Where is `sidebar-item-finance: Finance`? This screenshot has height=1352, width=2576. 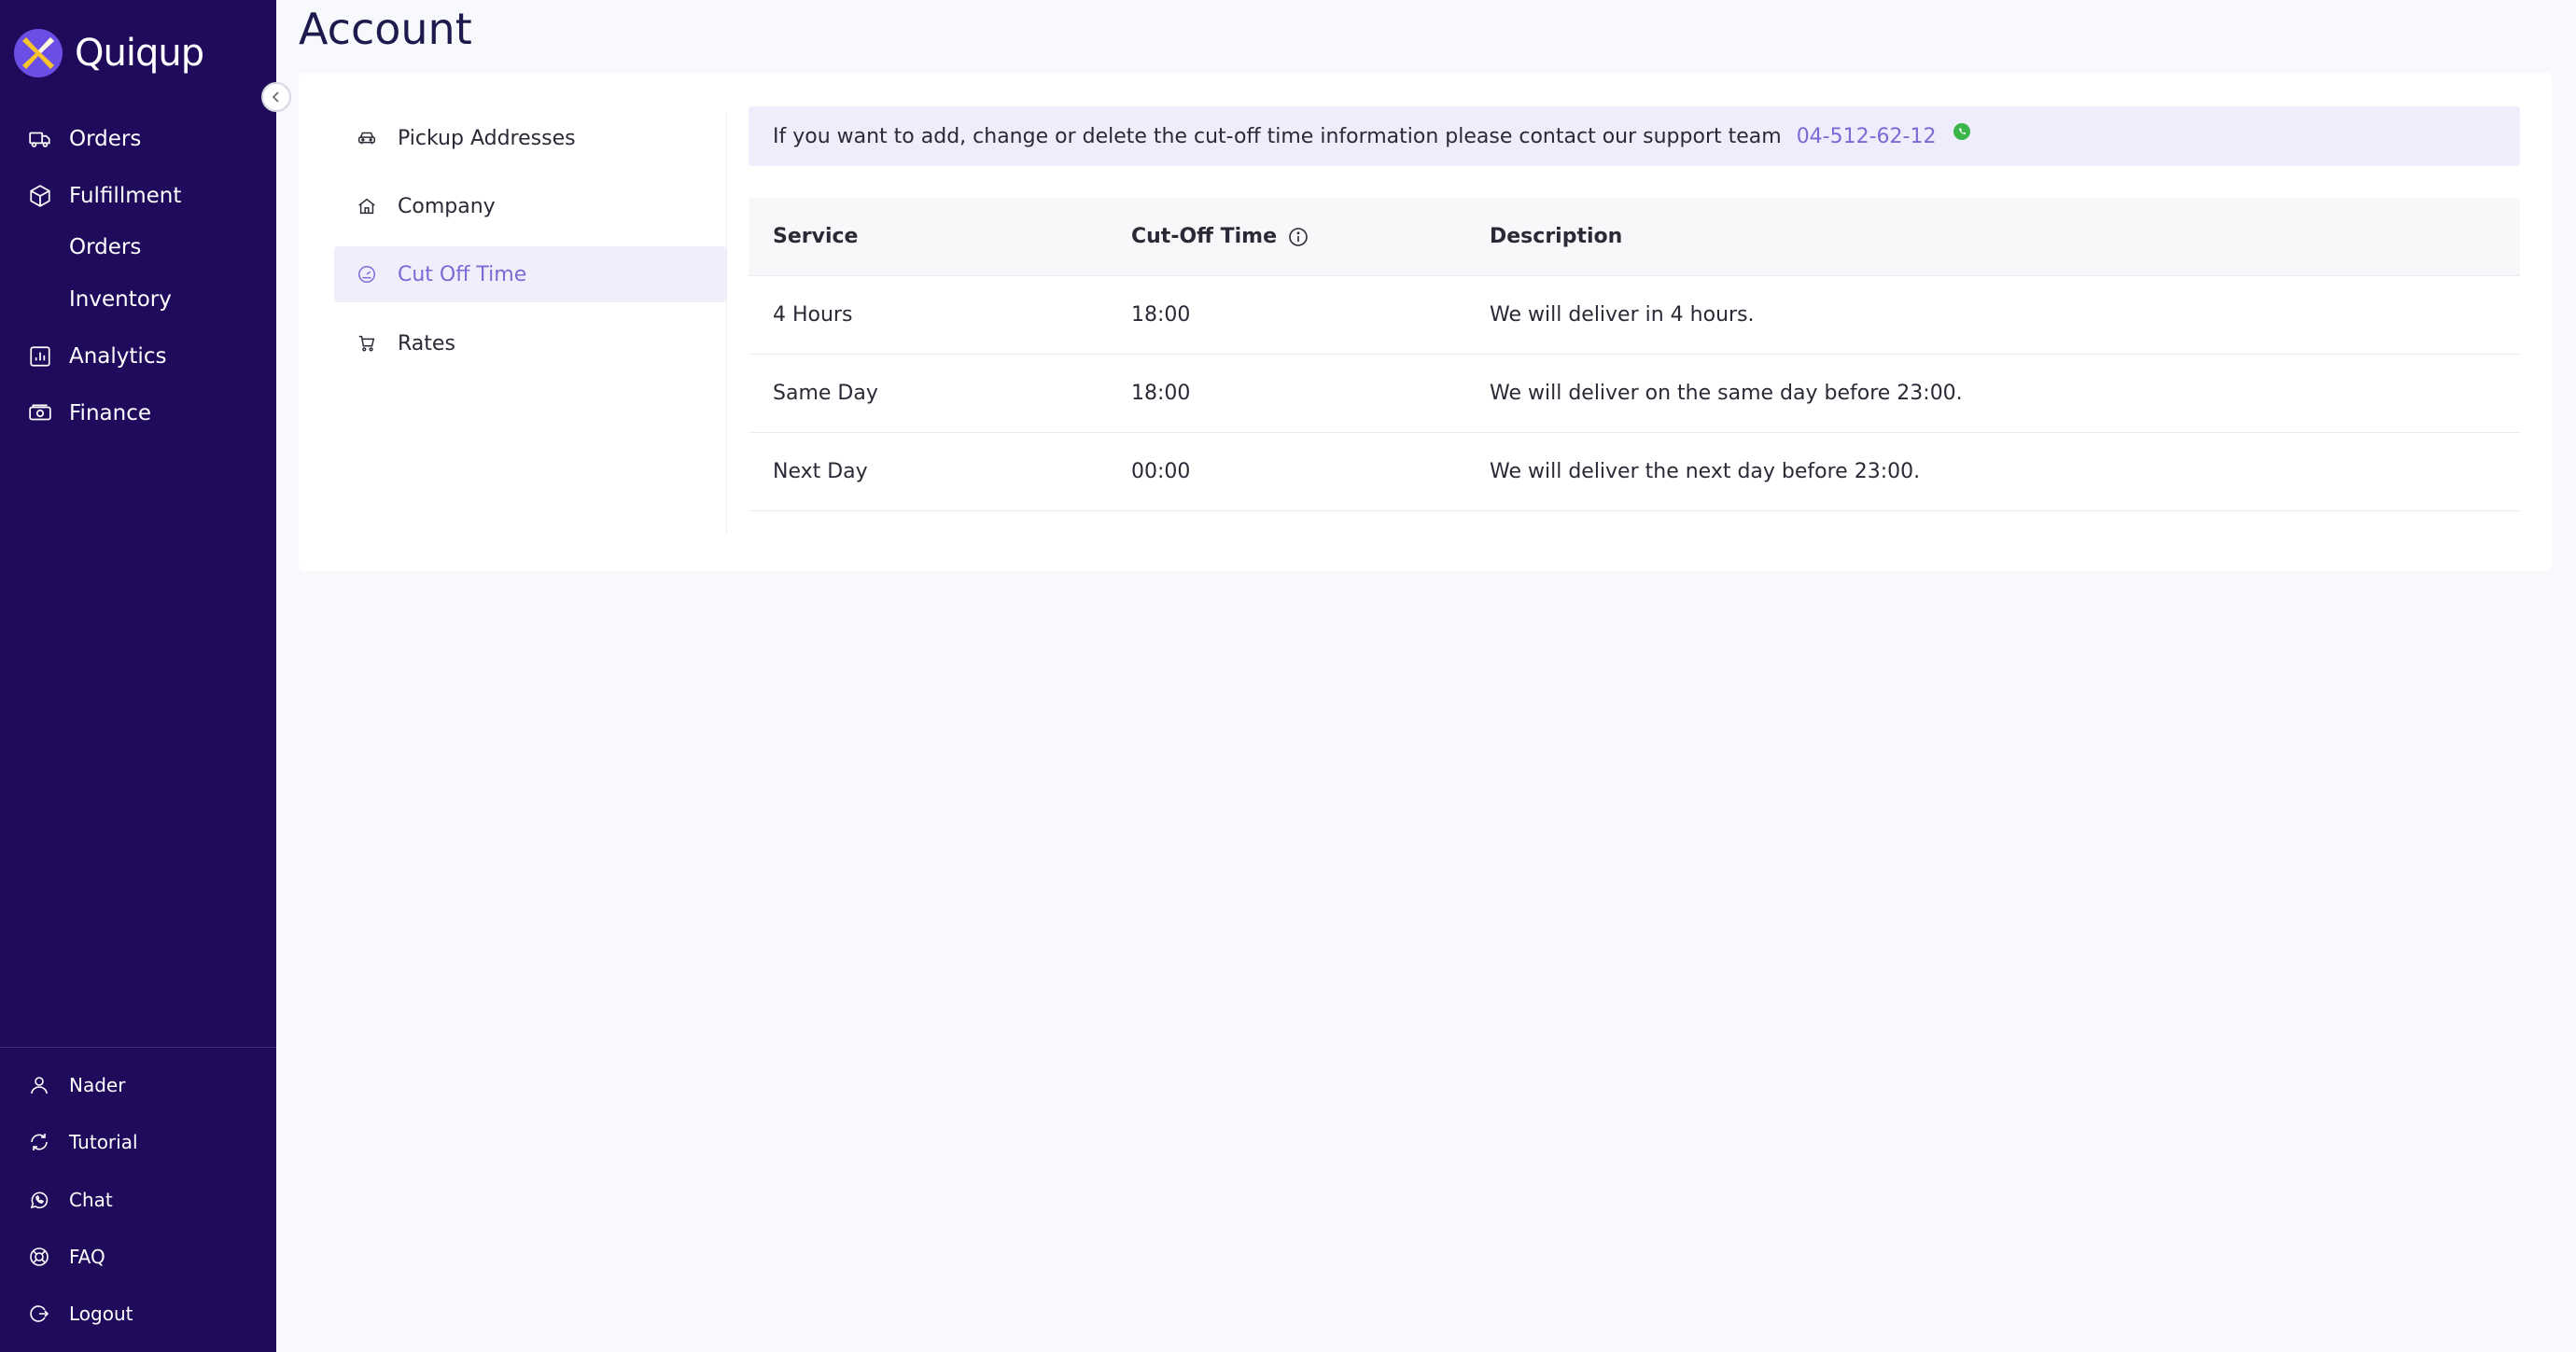 sidebar-item-finance: Finance is located at coordinates (138, 413).